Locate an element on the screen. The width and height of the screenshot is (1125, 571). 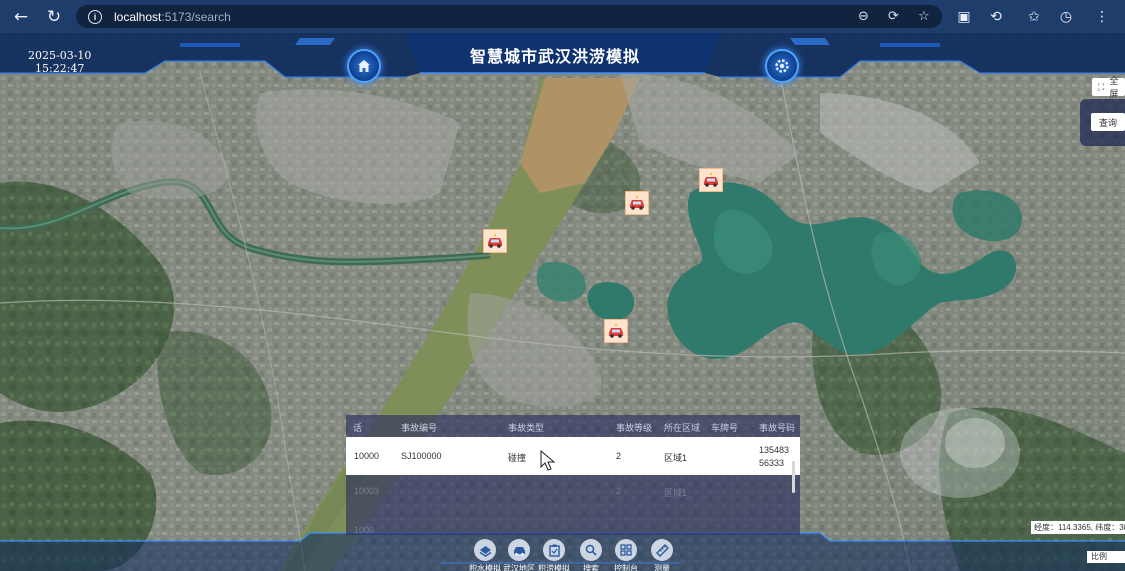
ruler-icon is located at coordinates (662, 550).